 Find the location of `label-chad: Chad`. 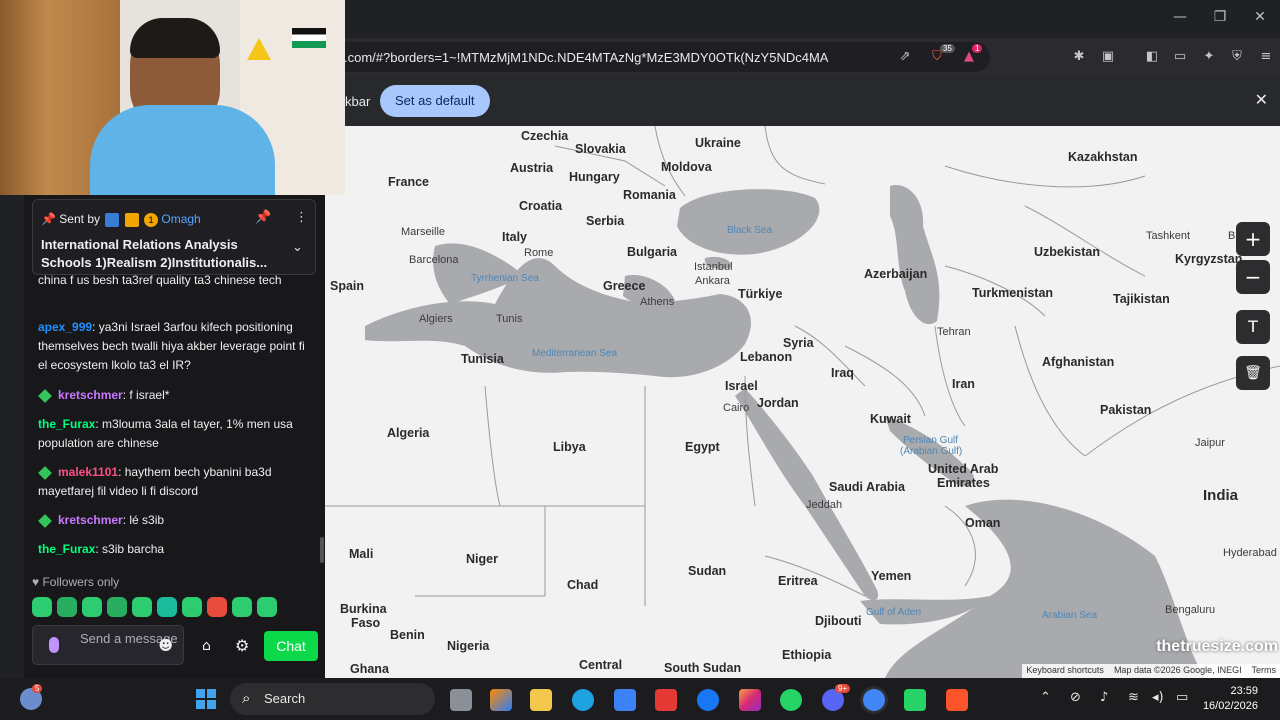

label-chad: Chad is located at coordinates (583, 585).